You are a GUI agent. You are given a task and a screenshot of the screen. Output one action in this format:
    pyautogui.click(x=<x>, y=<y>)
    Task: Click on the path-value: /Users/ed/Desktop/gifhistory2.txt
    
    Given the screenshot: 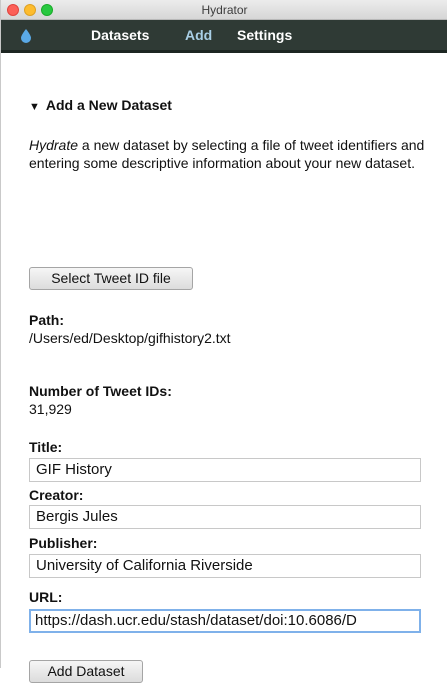 What is the action you would take?
    pyautogui.click(x=130, y=338)
    